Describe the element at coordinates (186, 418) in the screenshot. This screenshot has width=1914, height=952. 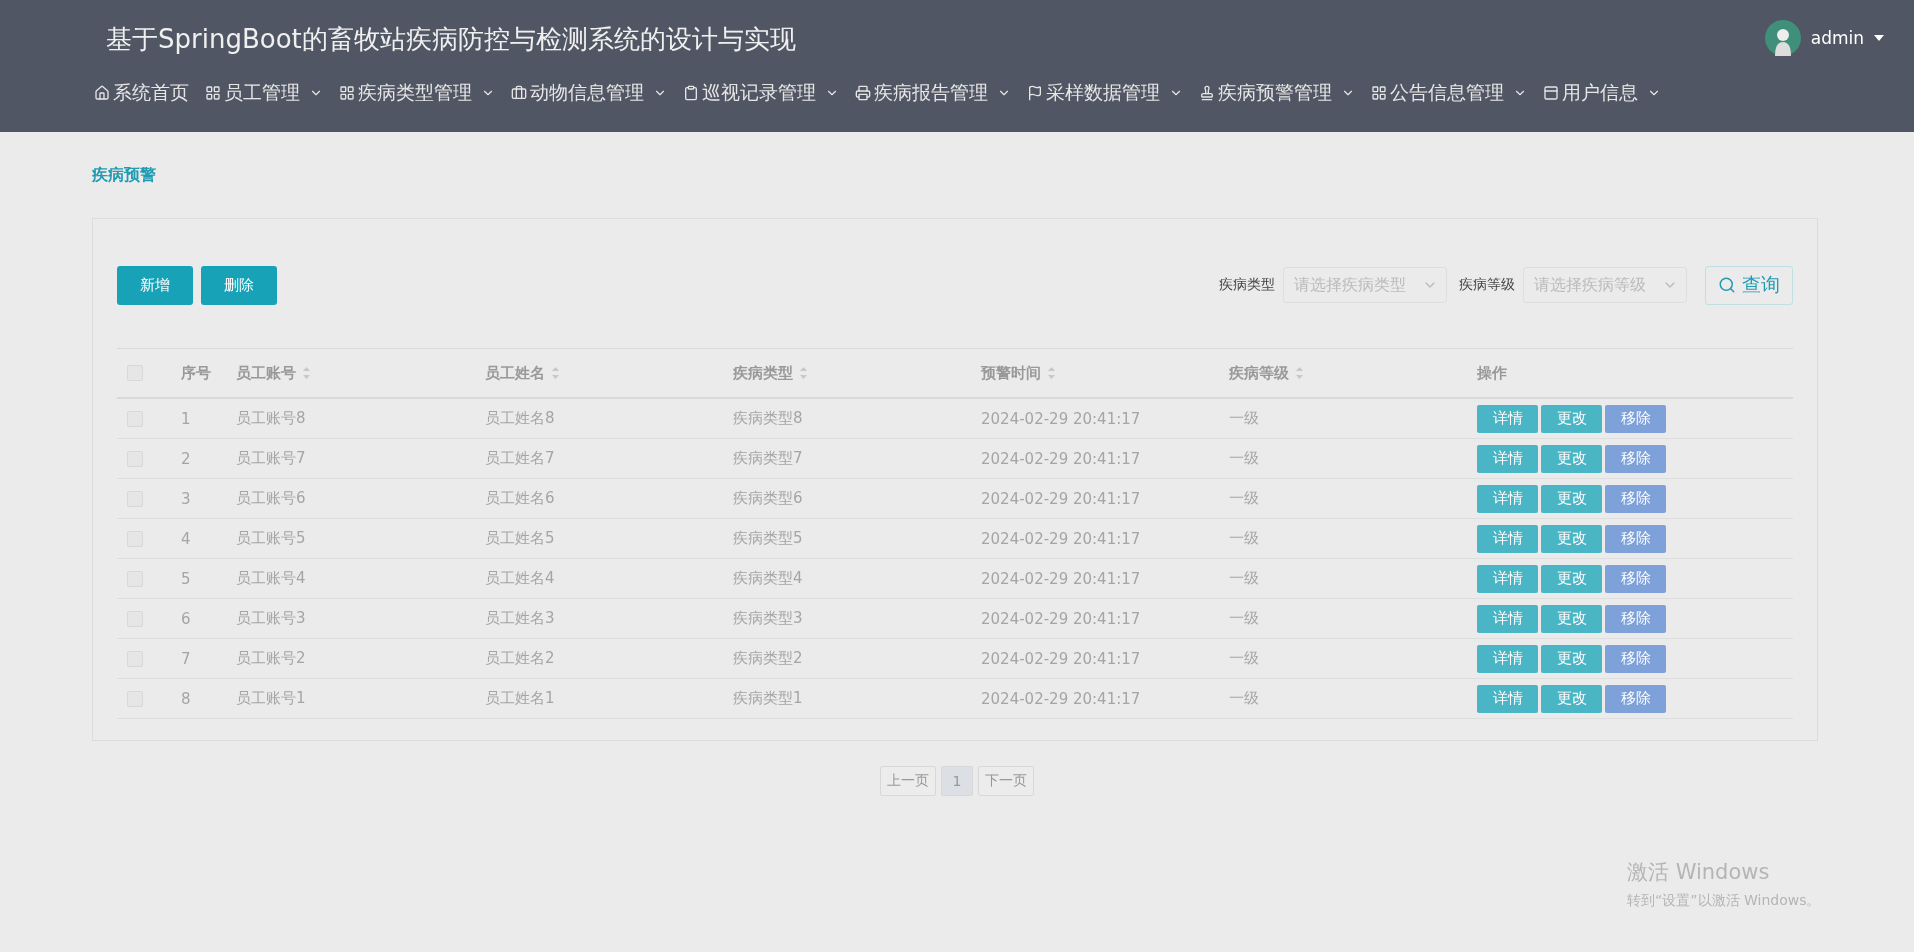
I see `table-cell-text: 1` at that location.